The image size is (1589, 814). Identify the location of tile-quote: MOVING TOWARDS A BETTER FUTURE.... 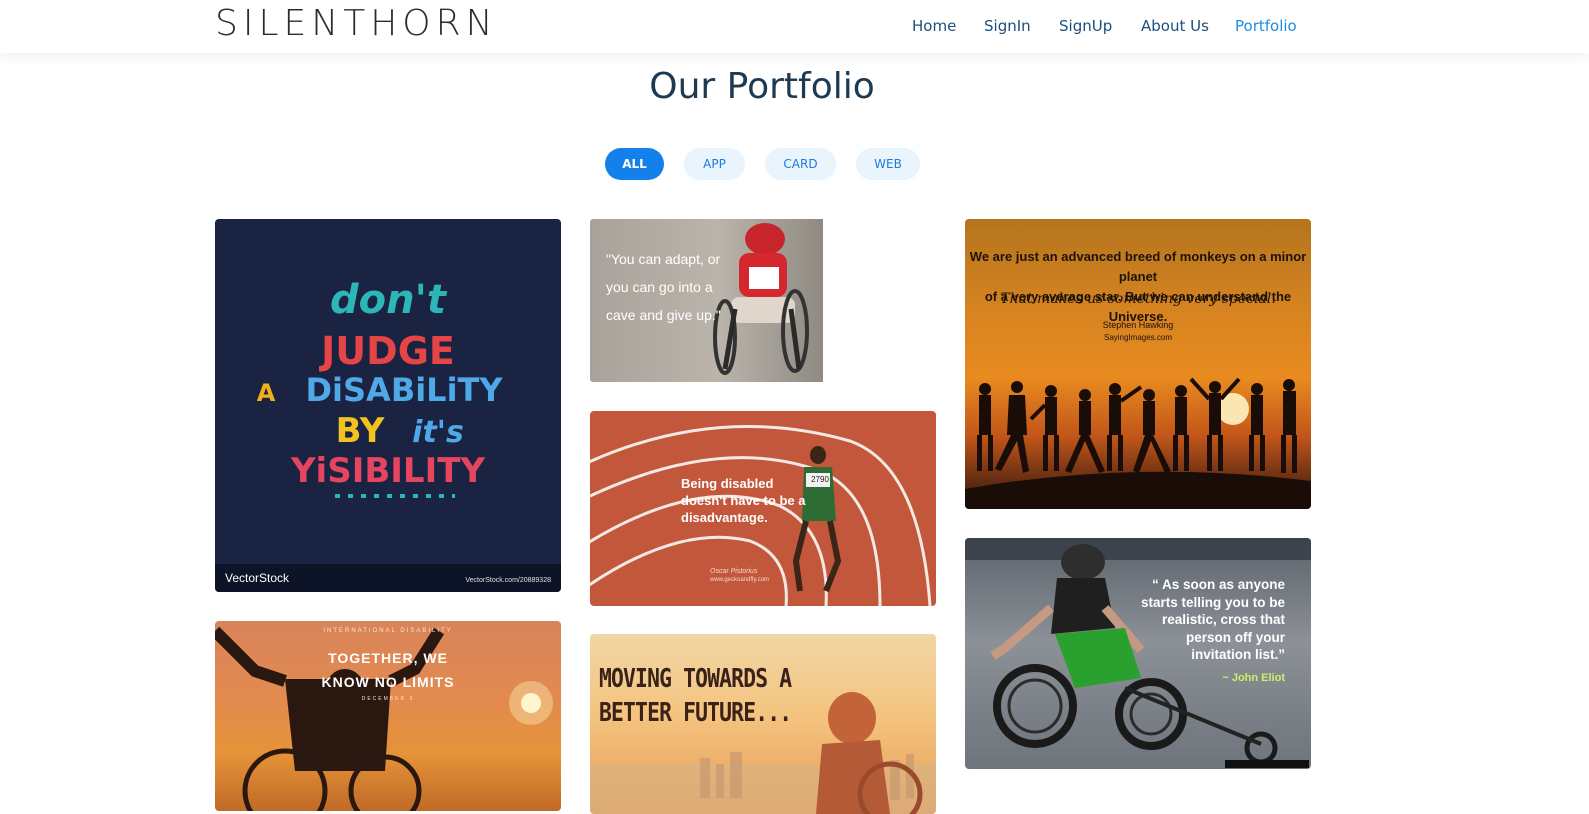
(695, 696).